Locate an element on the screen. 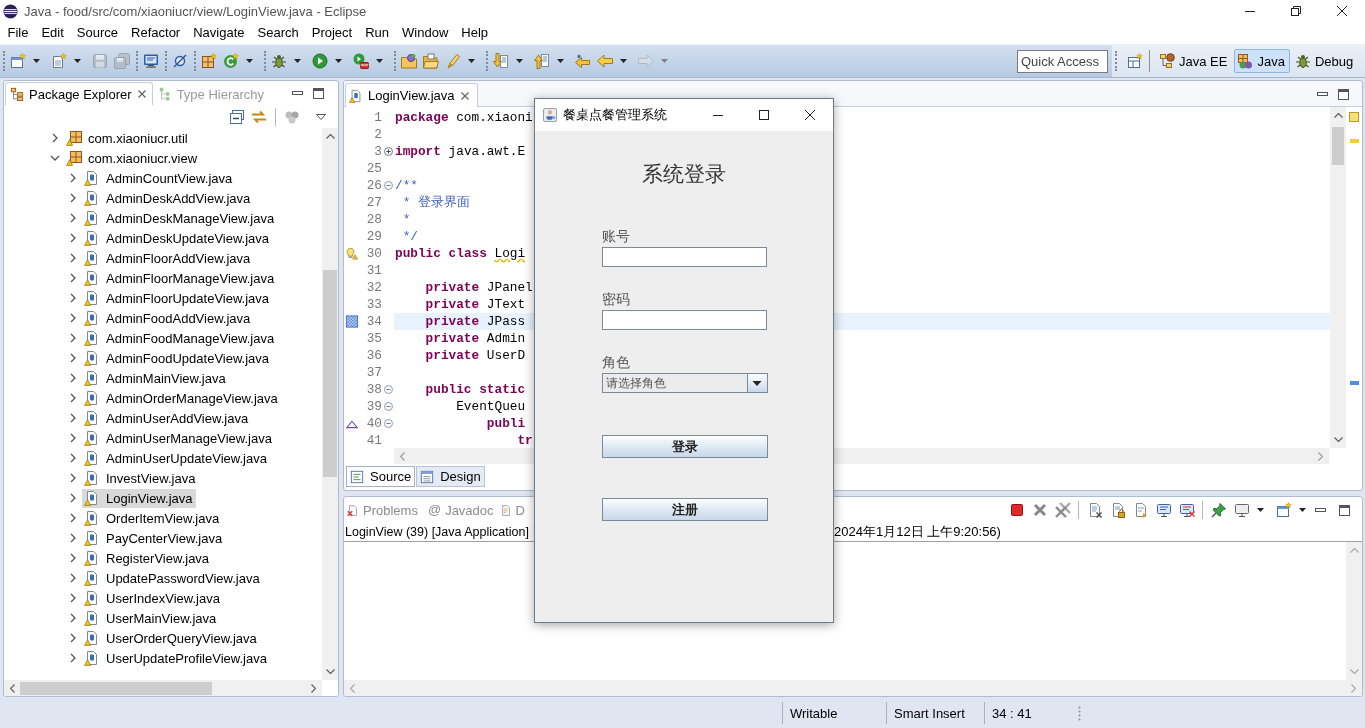 Image resolution: width=1365 pixels, height=728 pixels. bug-icon is located at coordinates (279, 61).